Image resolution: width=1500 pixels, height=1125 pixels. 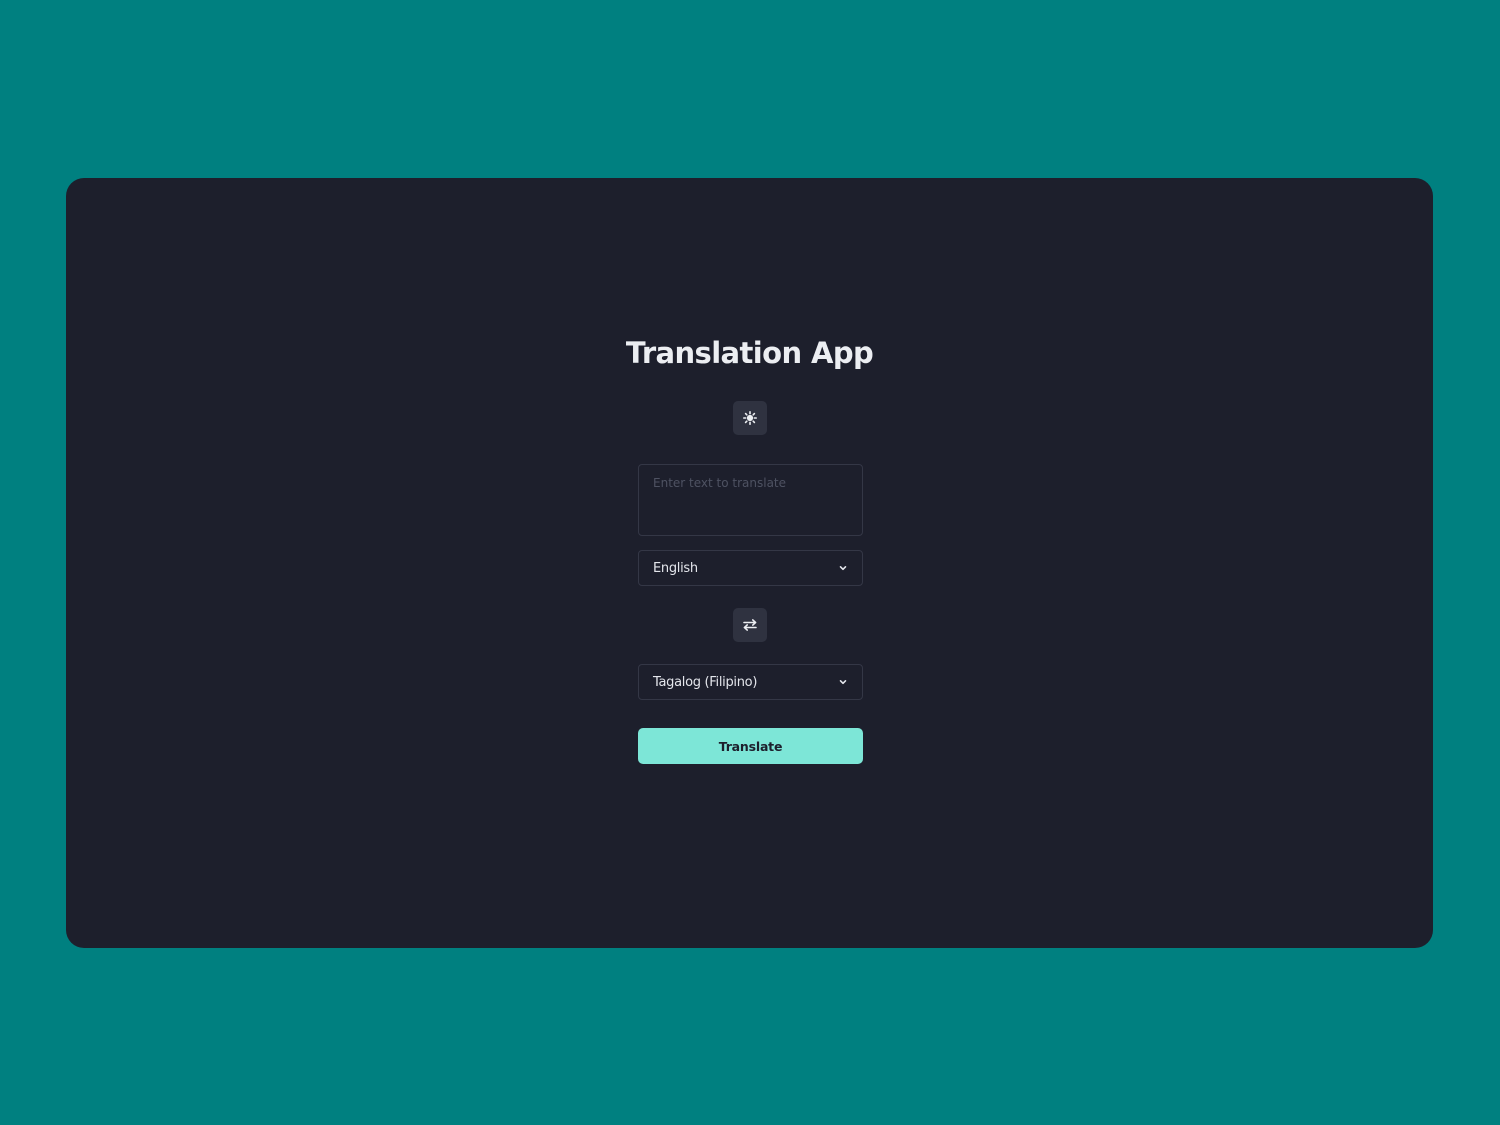 What do you see at coordinates (750, 746) in the screenshot?
I see `translate-button: Translate` at bounding box center [750, 746].